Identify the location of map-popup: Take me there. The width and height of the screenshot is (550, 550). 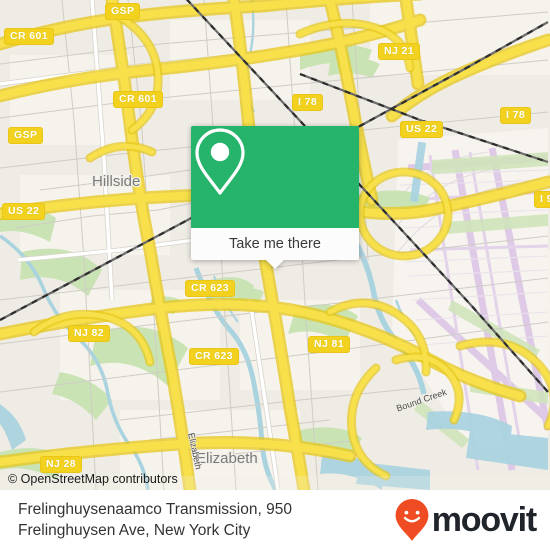
(275, 197).